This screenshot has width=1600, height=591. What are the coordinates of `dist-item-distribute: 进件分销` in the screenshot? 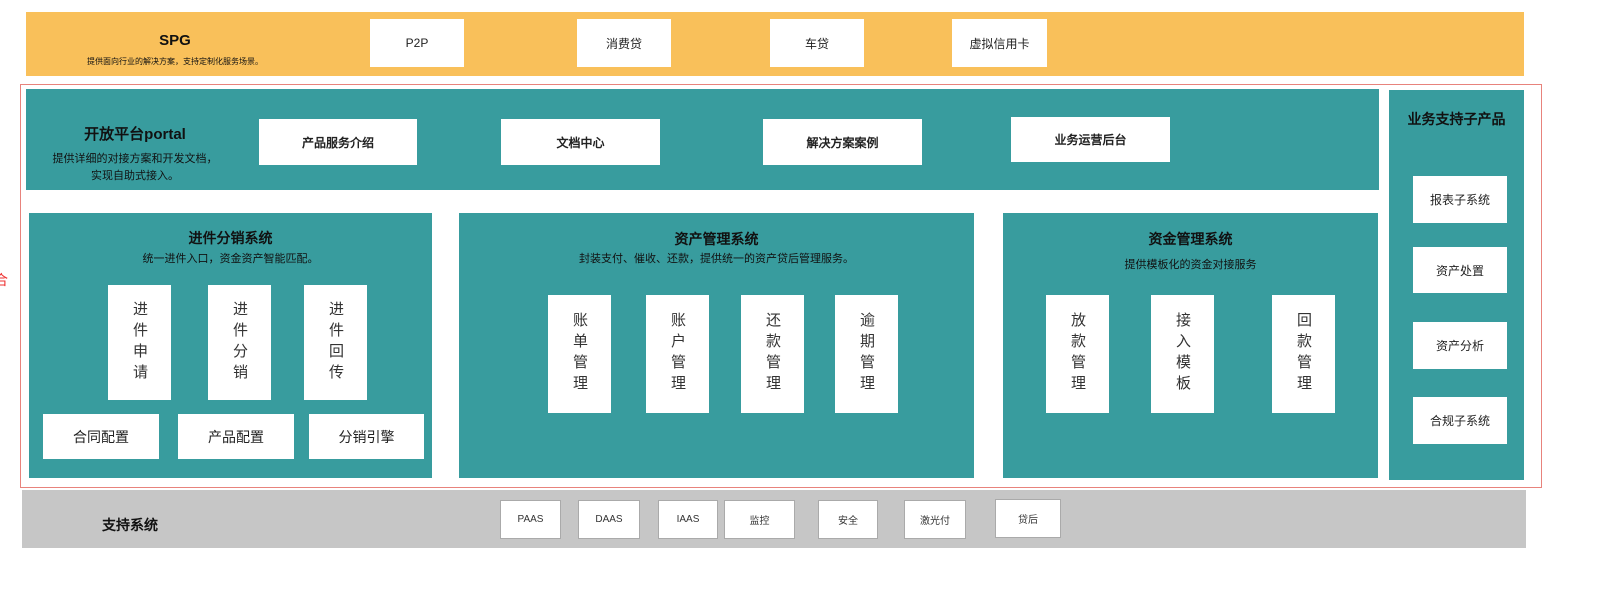 It's located at (239, 342).